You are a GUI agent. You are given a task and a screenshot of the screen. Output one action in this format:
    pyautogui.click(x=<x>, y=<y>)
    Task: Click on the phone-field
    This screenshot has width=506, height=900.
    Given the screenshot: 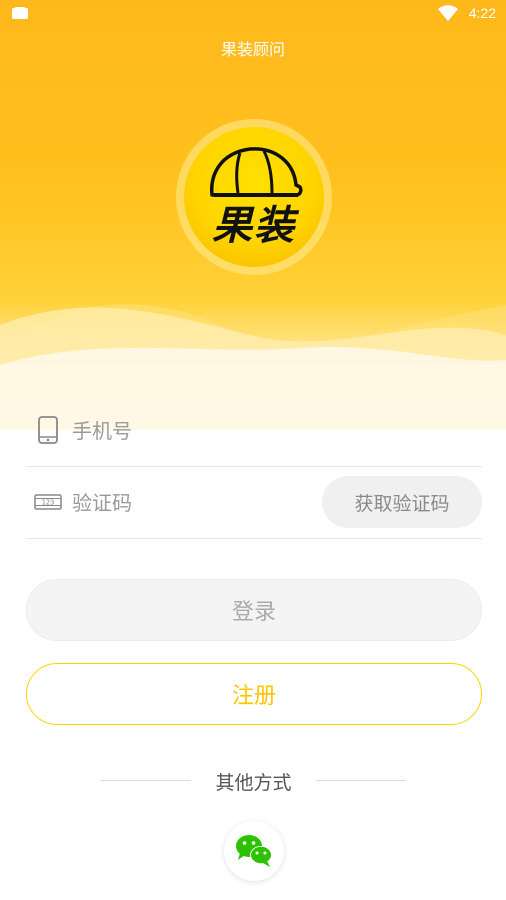 What is the action you would take?
    pyautogui.click(x=254, y=430)
    